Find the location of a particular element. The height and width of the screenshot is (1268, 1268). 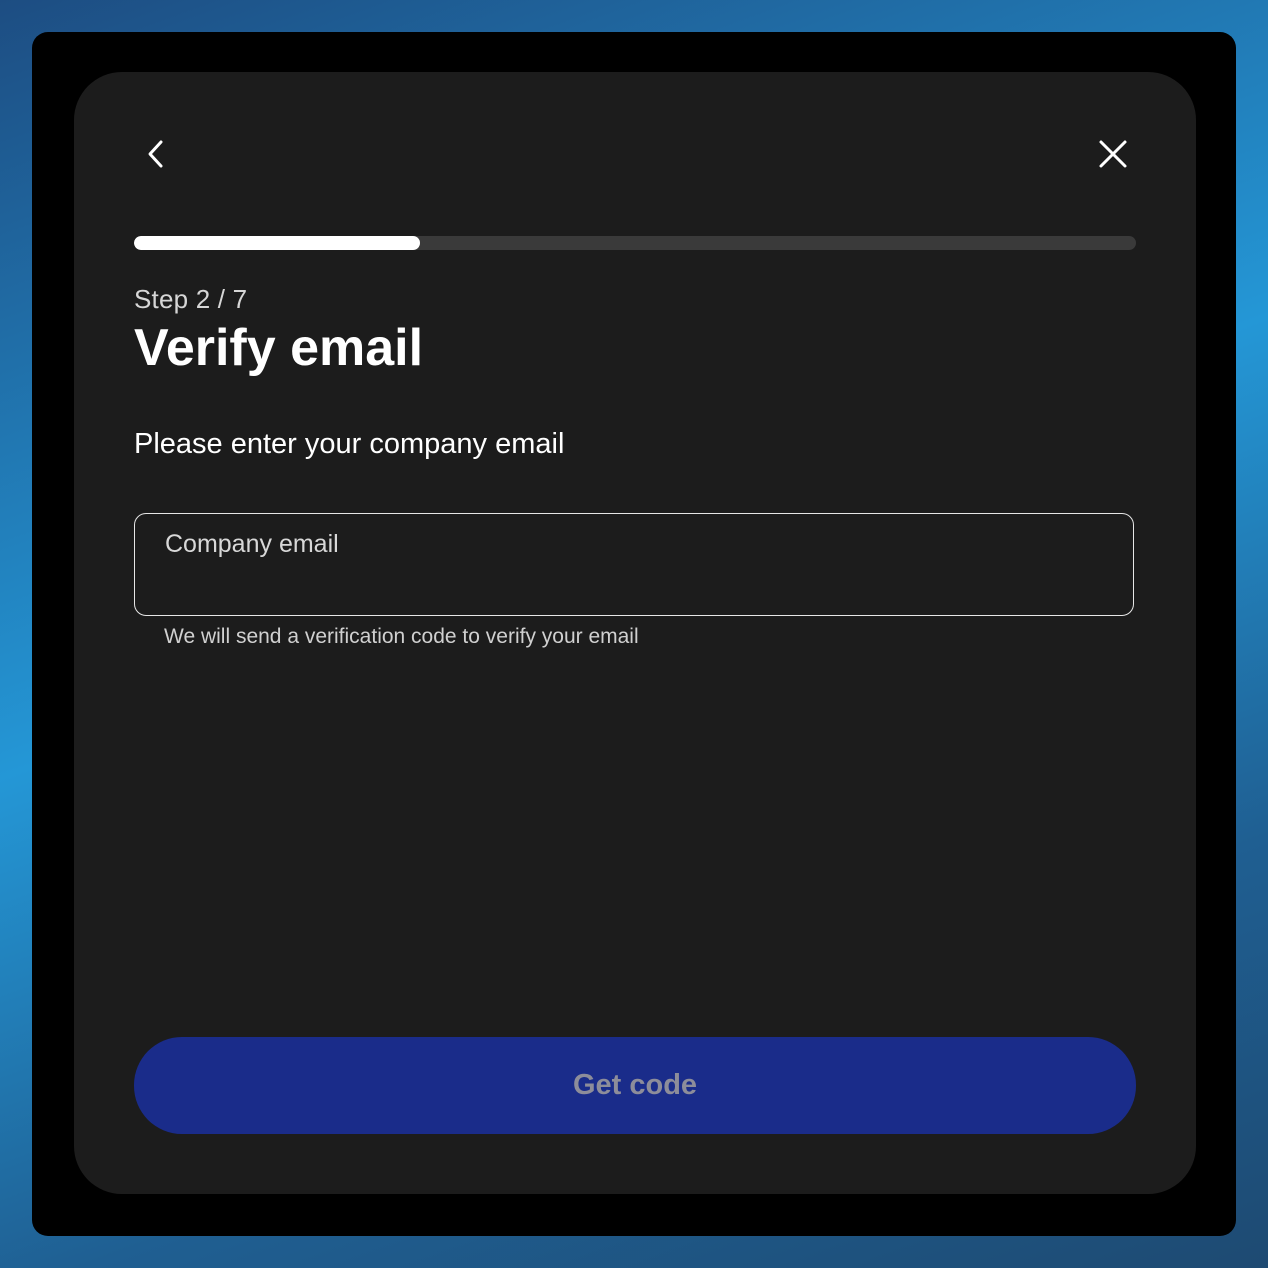

close-button is located at coordinates (1113, 154).